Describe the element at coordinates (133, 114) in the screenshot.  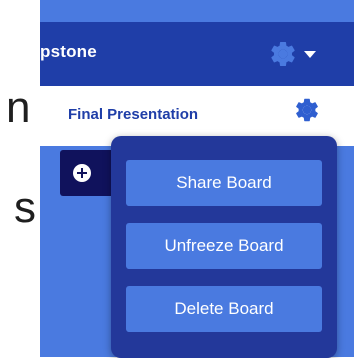
I see `board-name: Final Presentation` at that location.